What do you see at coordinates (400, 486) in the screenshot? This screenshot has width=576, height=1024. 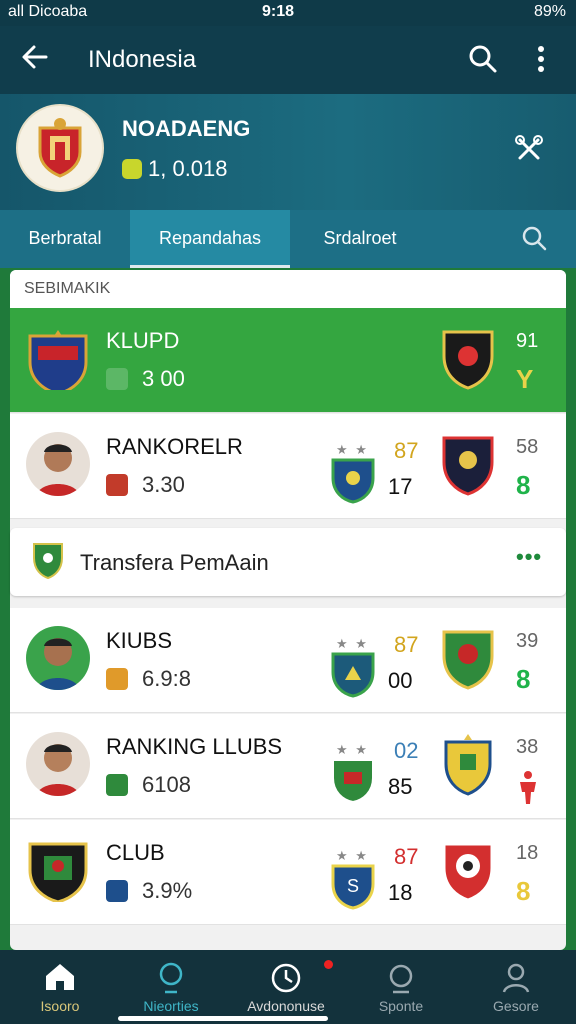 I see `row-score: 17` at bounding box center [400, 486].